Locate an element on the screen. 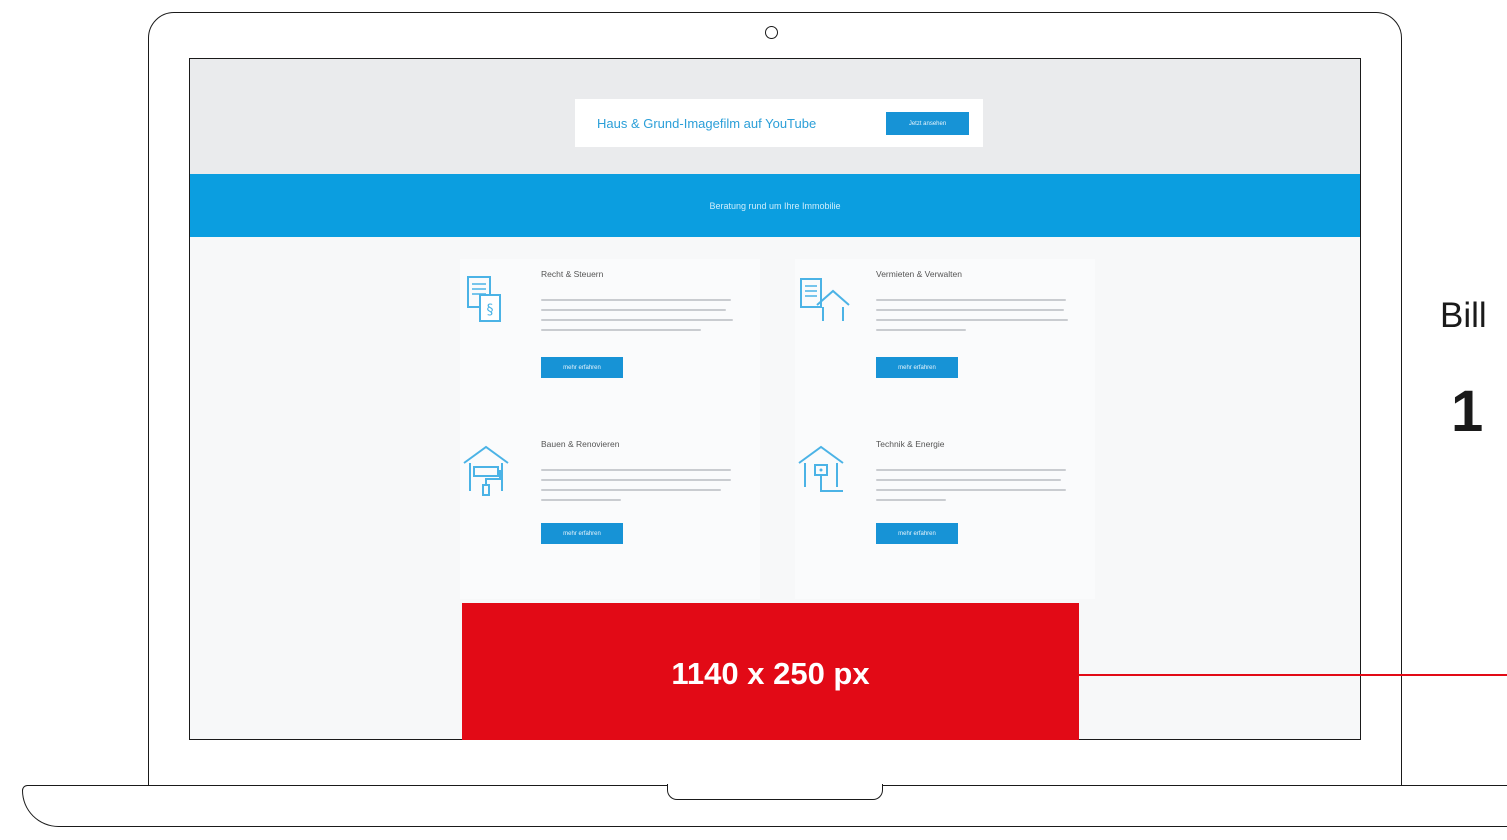 This screenshot has width=1507, height=840. side-label: Bill is located at coordinates (1463, 315).